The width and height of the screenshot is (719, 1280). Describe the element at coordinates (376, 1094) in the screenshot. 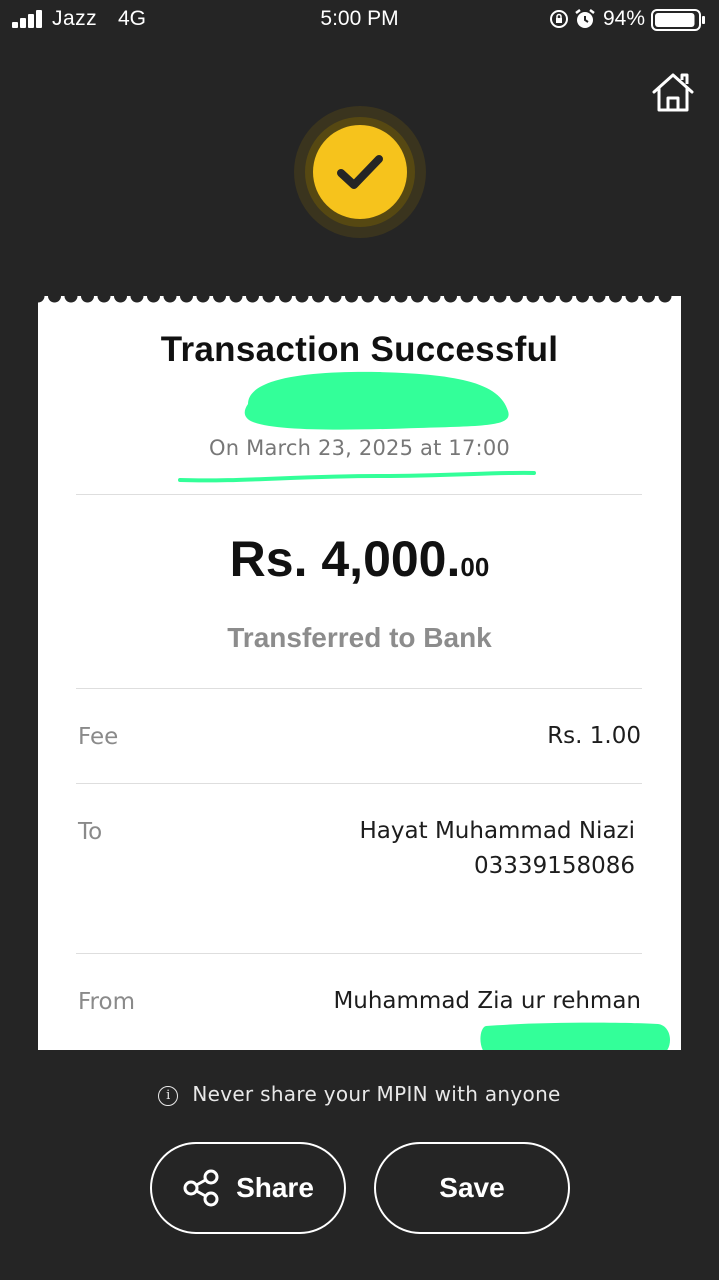

I see `notice-text: Never share your MPIN with anyone` at that location.